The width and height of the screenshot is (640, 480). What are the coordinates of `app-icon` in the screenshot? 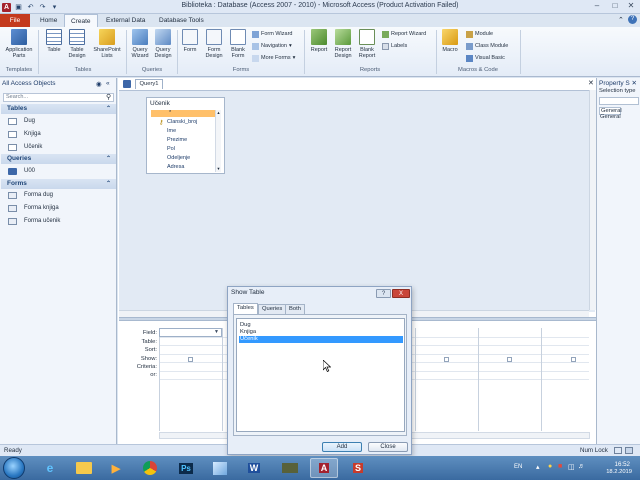 It's located at (290, 468).